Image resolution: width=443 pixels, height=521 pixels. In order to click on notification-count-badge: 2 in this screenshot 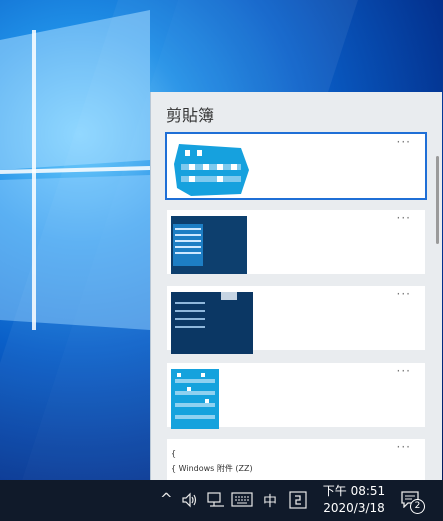, I will do `click(417, 506)`.